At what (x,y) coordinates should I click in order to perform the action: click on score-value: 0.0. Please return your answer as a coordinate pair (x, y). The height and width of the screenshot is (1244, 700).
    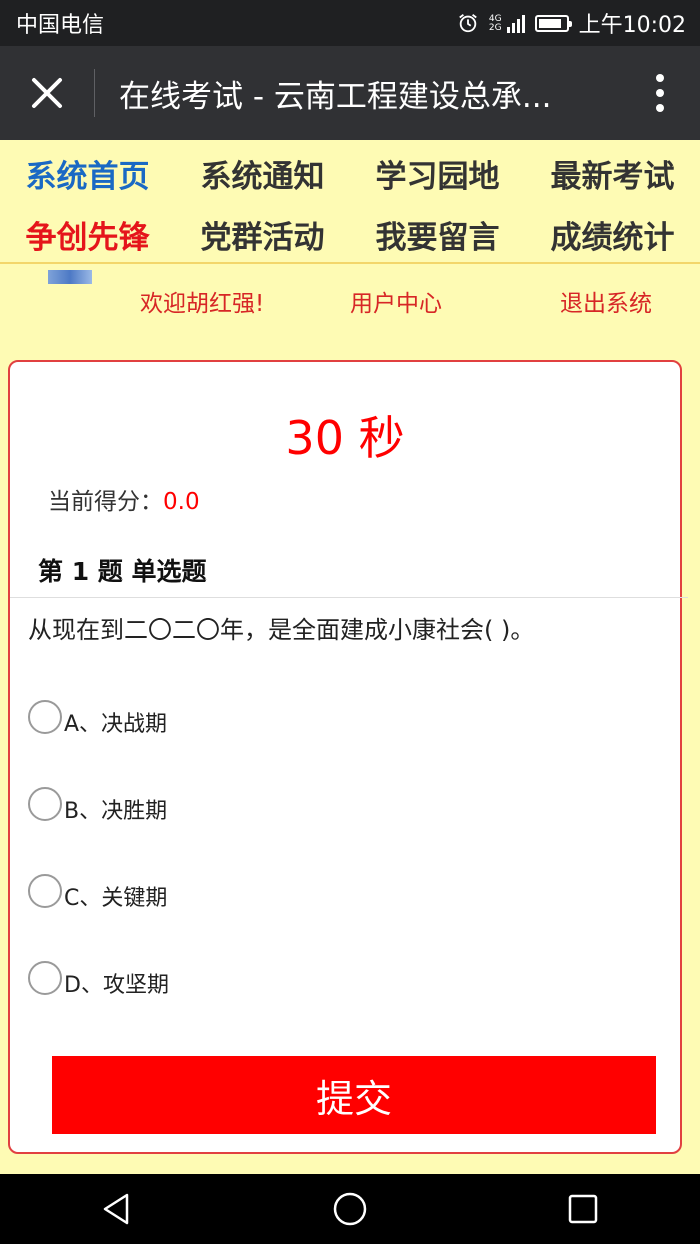
    Looking at the image, I should click on (181, 502).